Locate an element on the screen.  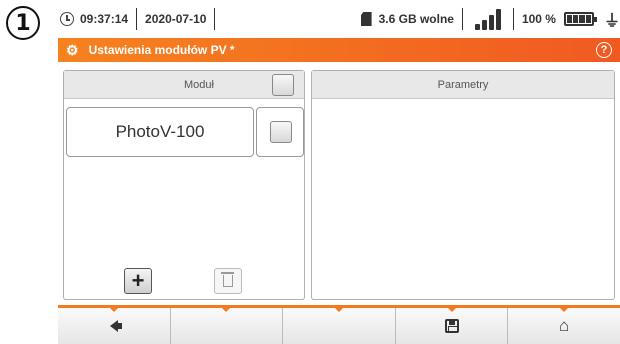
sd-card-icon is located at coordinates (366, 19).